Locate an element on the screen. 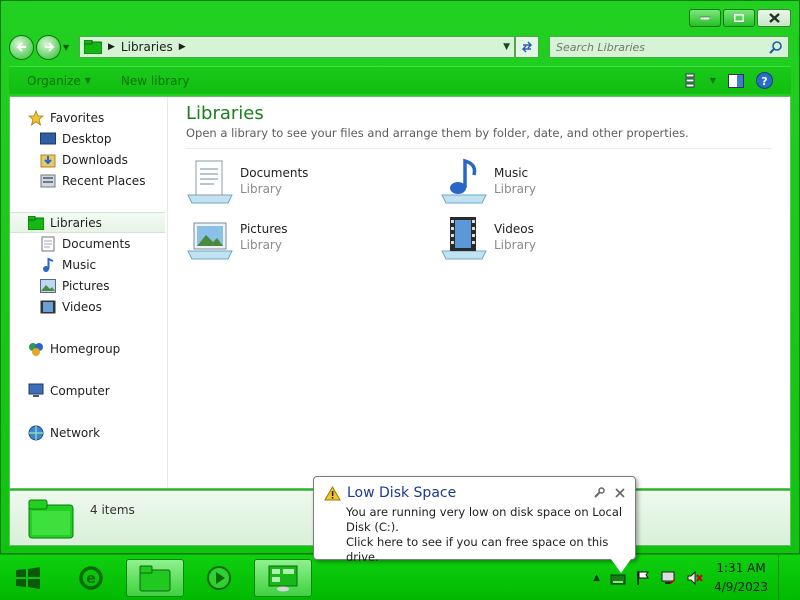 Image resolution: width=800 pixels, height=600 pixels. address-dropdown-icon: ▼ is located at coordinates (506, 47).